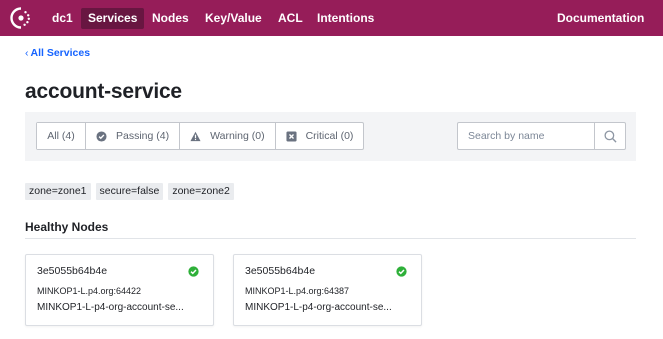 The image size is (663, 339). I want to click on breadcrumb-all-services: ‹ All Services, so click(57, 53).